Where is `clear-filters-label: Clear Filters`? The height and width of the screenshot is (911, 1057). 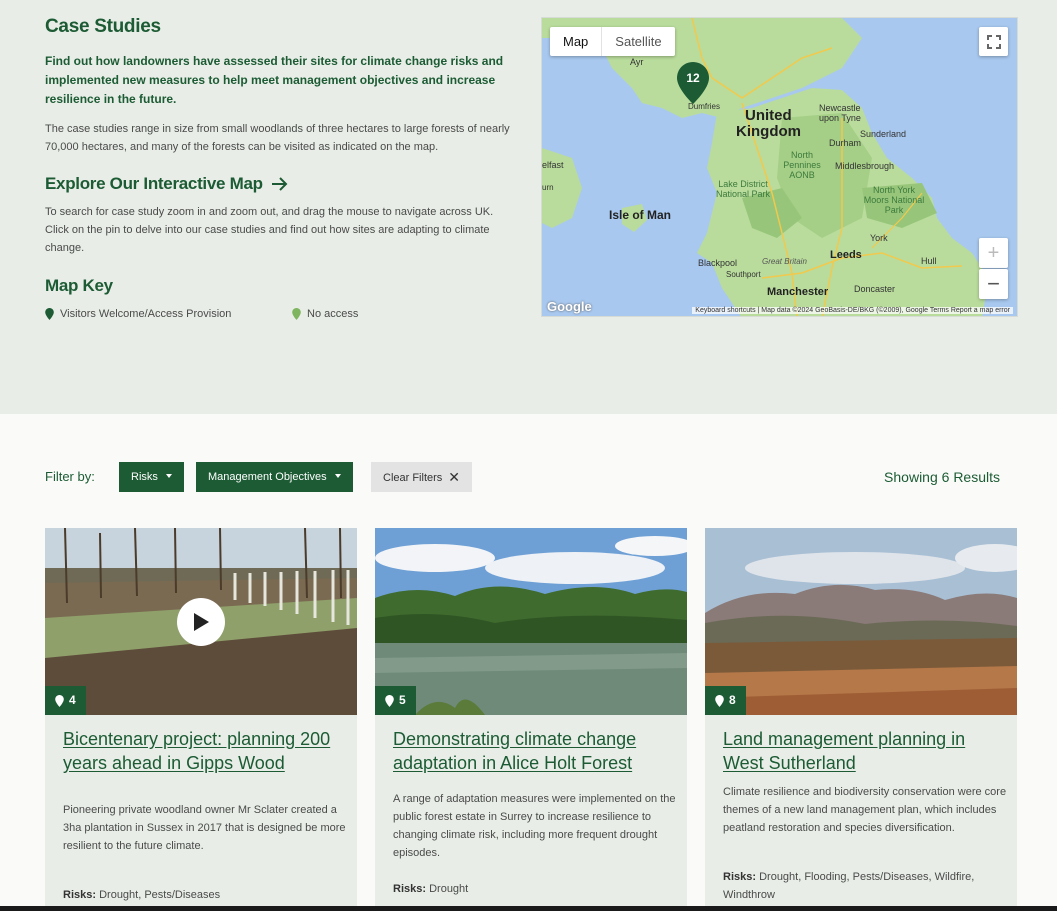 clear-filters-label: Clear Filters is located at coordinates (413, 478).